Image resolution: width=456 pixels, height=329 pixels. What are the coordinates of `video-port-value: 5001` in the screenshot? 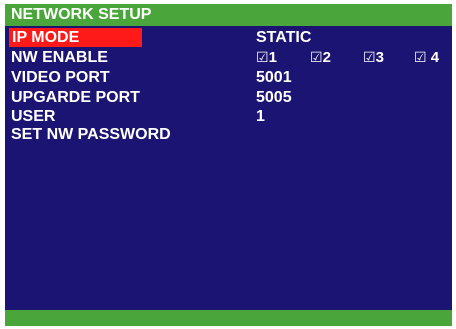 It's located at (274, 77).